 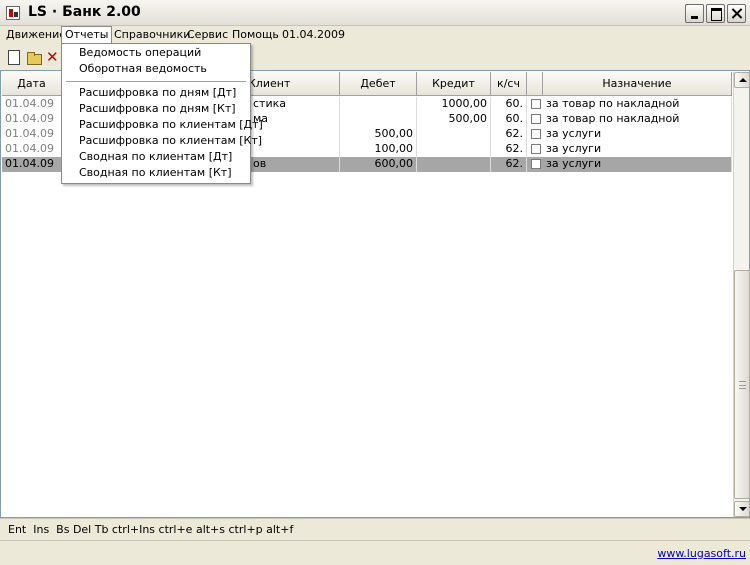 I want to click on scrollbar-thumb, so click(x=742, y=384).